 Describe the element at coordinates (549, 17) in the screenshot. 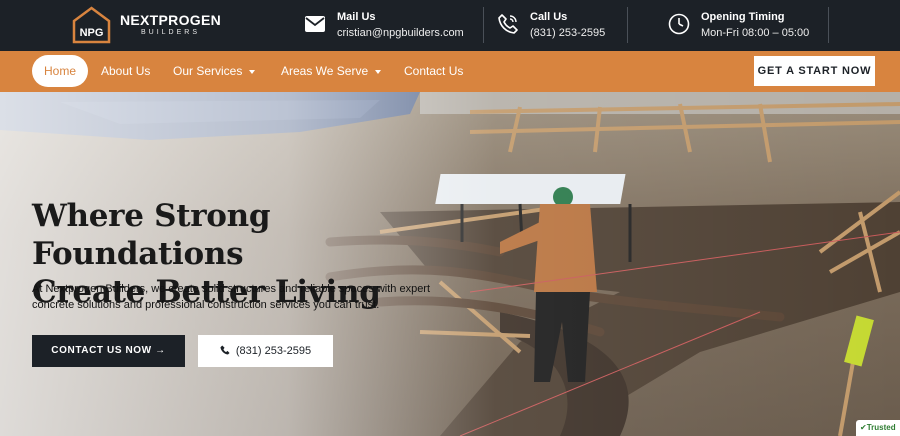

I see `phone-title: Call Us` at that location.